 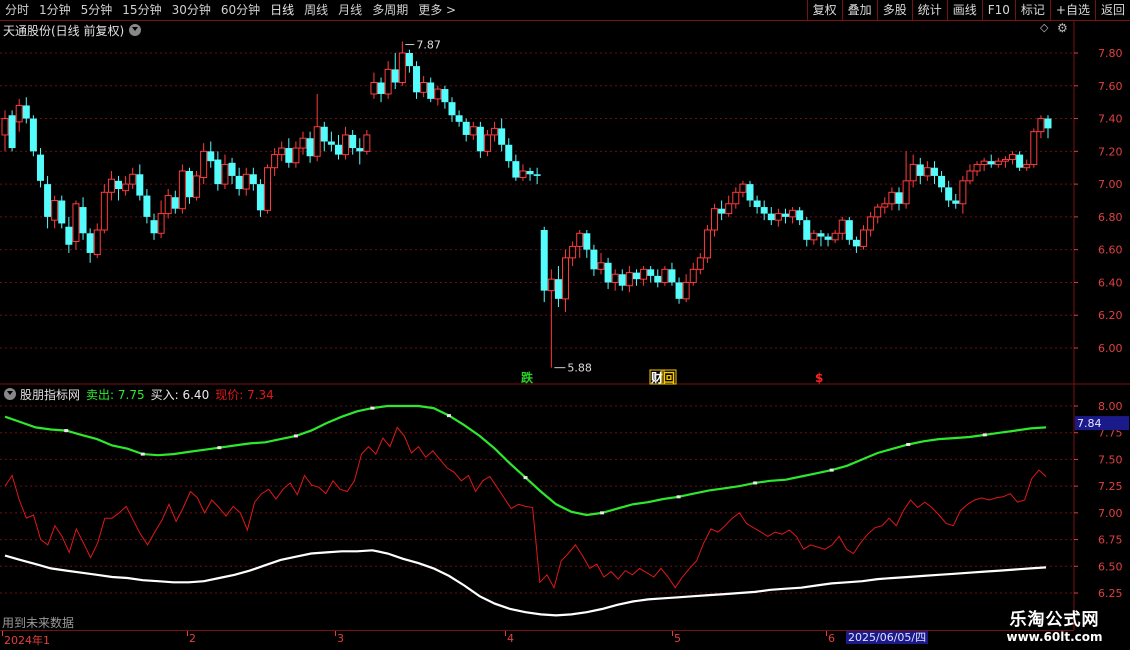 What do you see at coordinates (1054, 637) in the screenshot?
I see `watermark-url: www.60lt.com` at bounding box center [1054, 637].